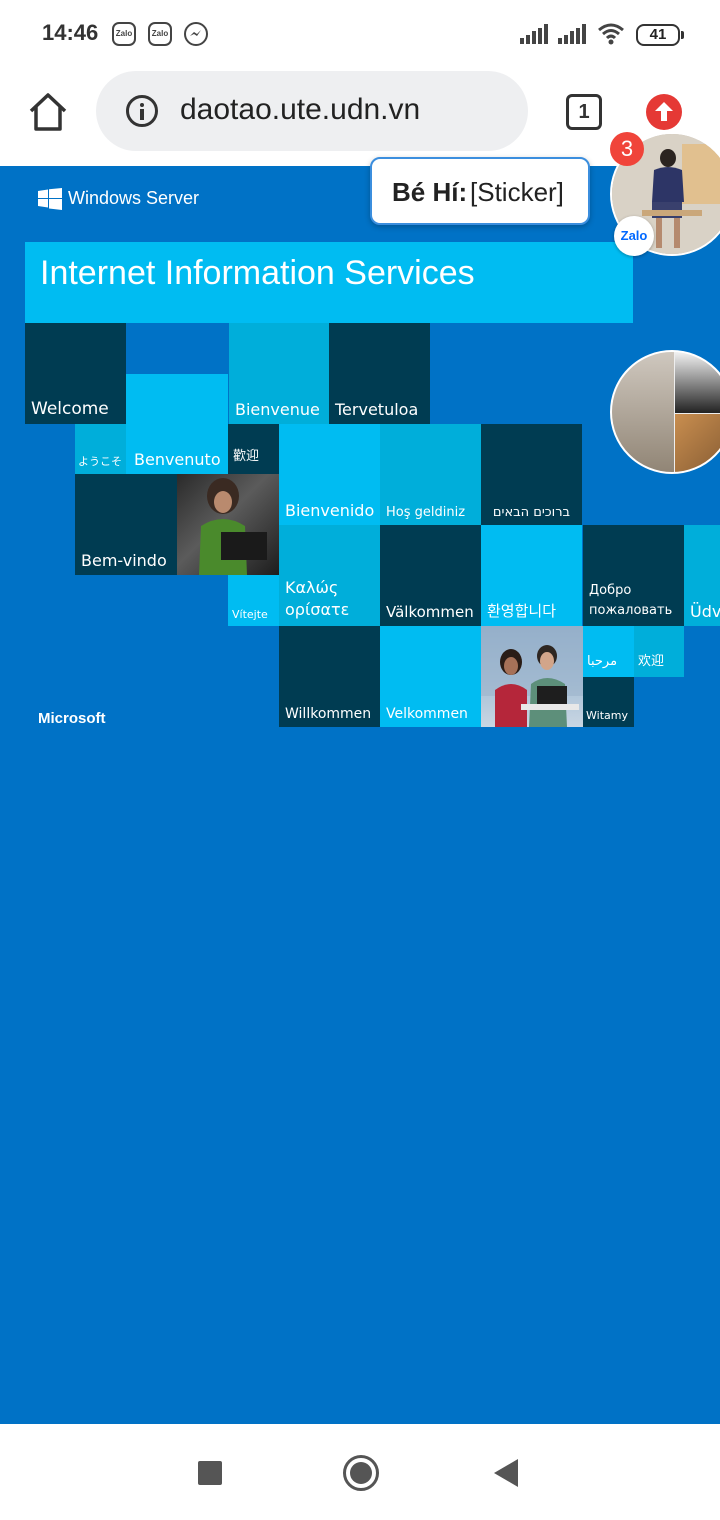 The width and height of the screenshot is (720, 1520). Describe the element at coordinates (608, 651) in the screenshot. I see `tile-arabic: مرحبا` at that location.